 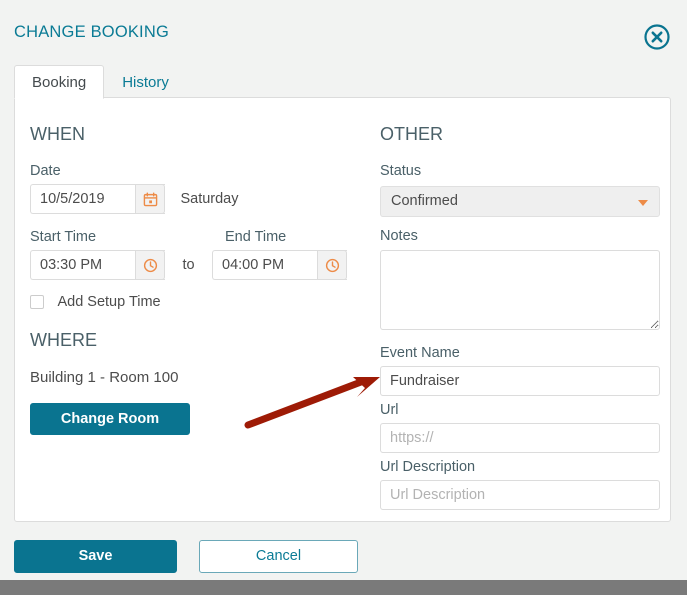 What do you see at coordinates (279, 265) in the screenshot?
I see `end-time-input-group` at bounding box center [279, 265].